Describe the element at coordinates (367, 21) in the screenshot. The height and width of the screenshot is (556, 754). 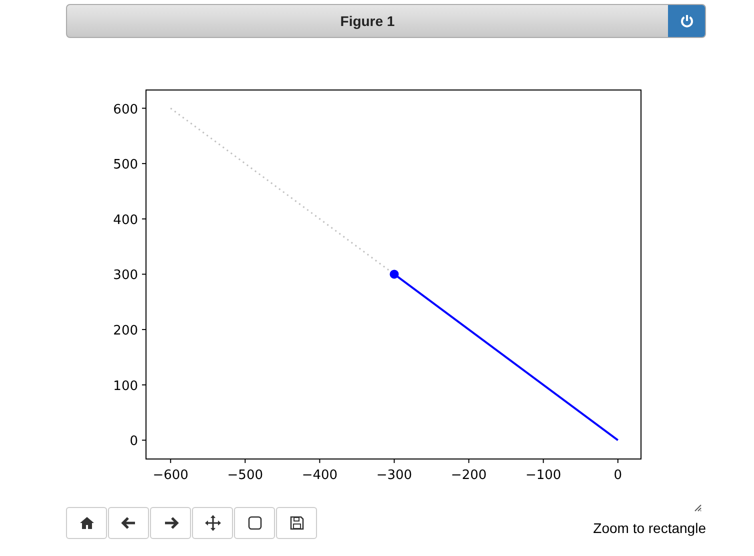
I see `window-title: Figure 1` at that location.